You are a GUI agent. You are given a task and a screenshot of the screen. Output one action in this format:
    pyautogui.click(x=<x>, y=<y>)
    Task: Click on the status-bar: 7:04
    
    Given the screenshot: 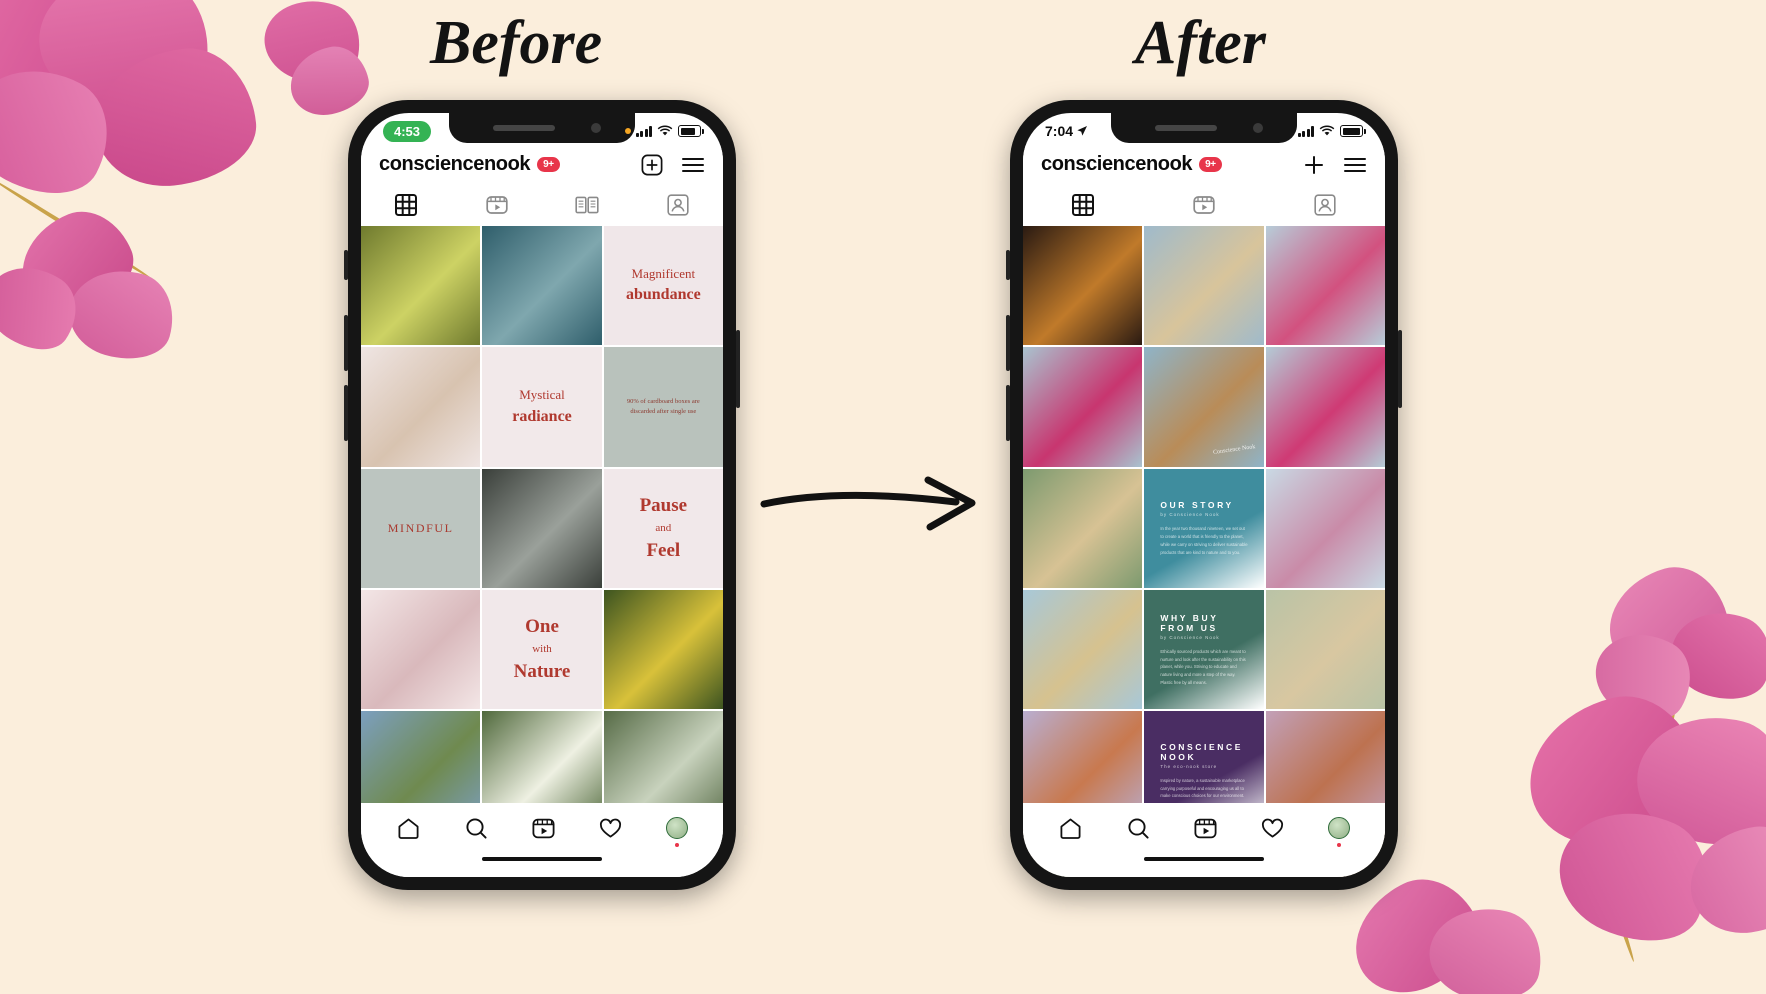 What is the action you would take?
    pyautogui.click(x=1204, y=129)
    